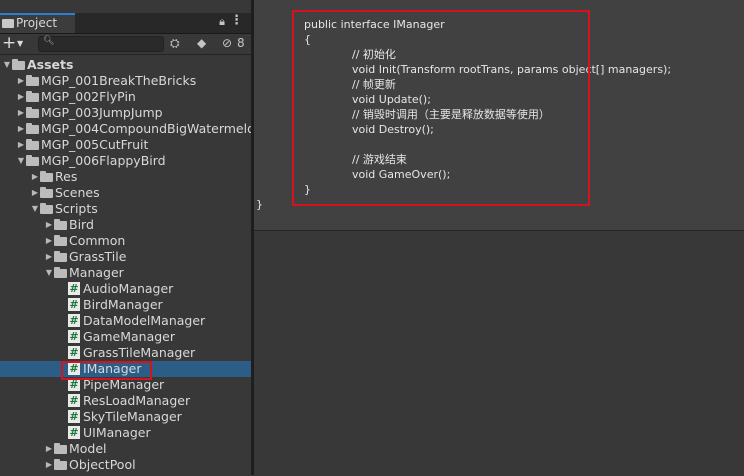  What do you see at coordinates (125, 321) in the screenshot?
I see `tree-item: # DataModelManager` at bounding box center [125, 321].